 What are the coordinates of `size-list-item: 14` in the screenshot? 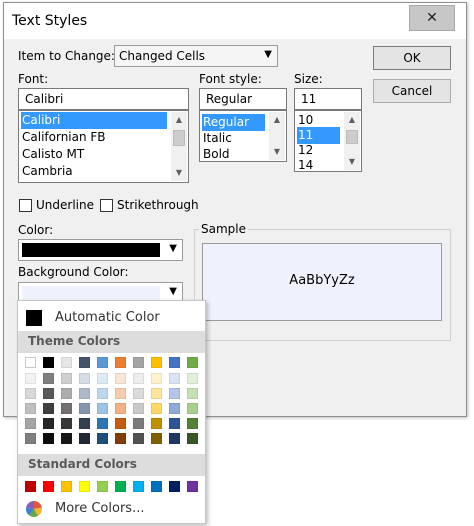 It's located at (318, 164).